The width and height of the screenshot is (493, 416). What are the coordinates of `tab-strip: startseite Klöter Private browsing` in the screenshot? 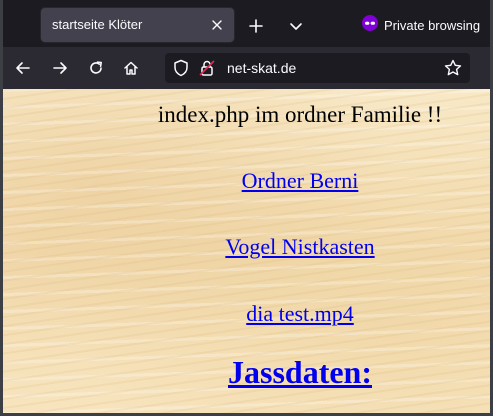 It's located at (246, 23).